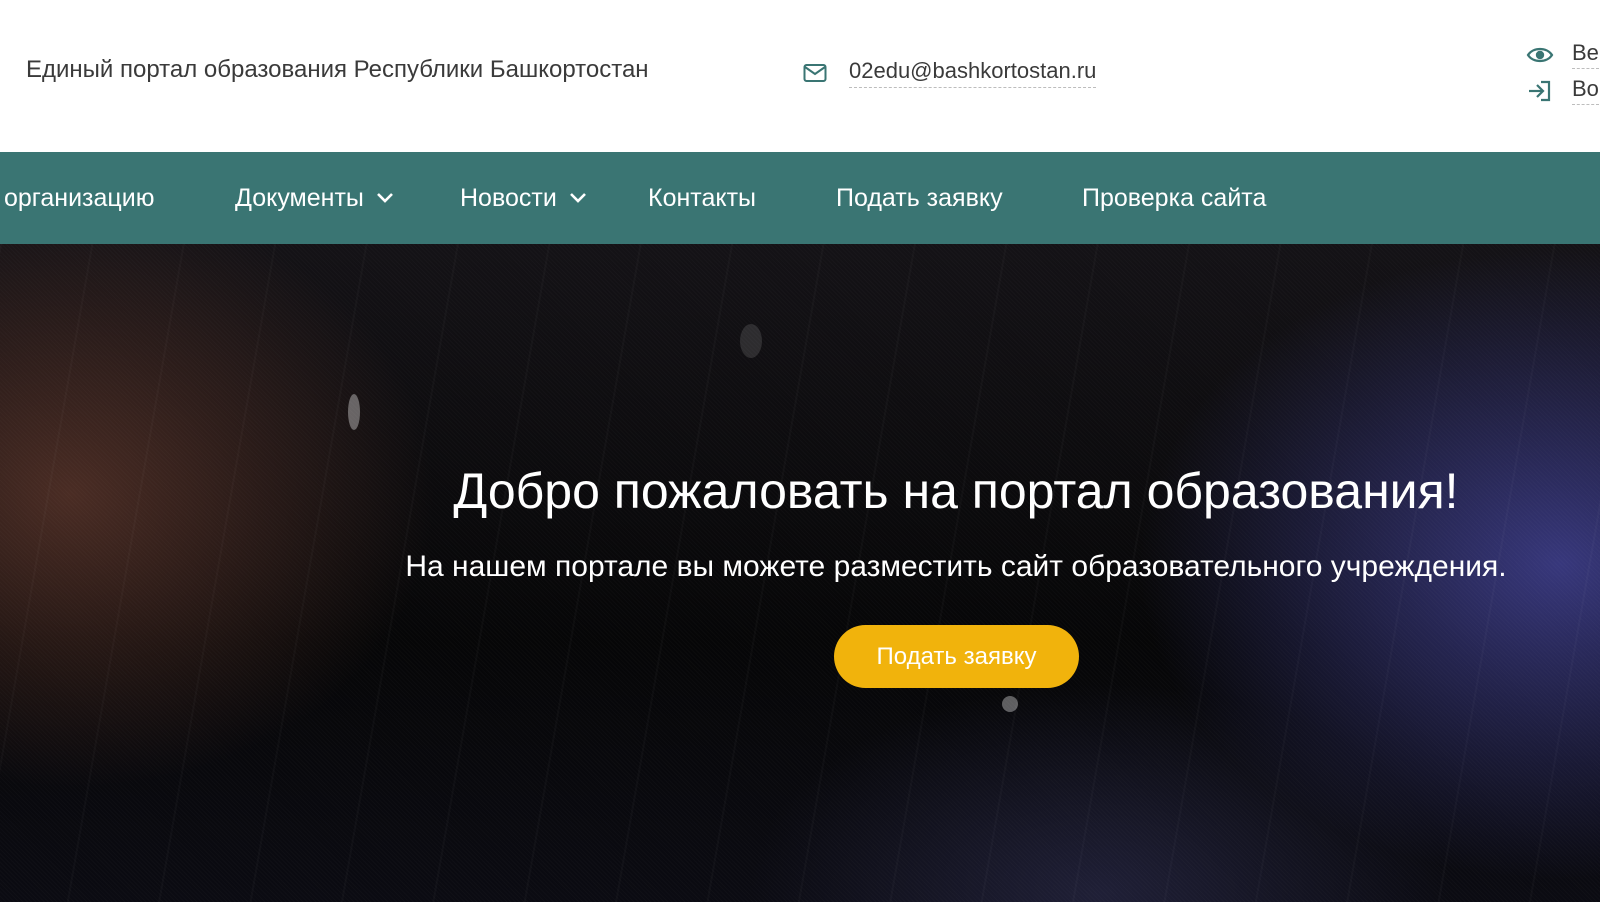 The image size is (1600, 905). What do you see at coordinates (1540, 54) in the screenshot?
I see `eye-icon` at bounding box center [1540, 54].